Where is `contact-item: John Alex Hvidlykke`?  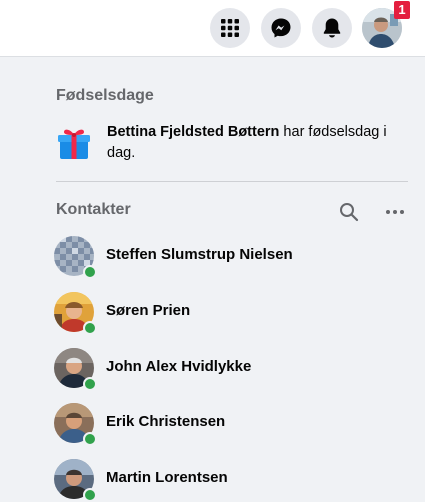 contact-item: John Alex Hvidlykke is located at coordinates (232, 368).